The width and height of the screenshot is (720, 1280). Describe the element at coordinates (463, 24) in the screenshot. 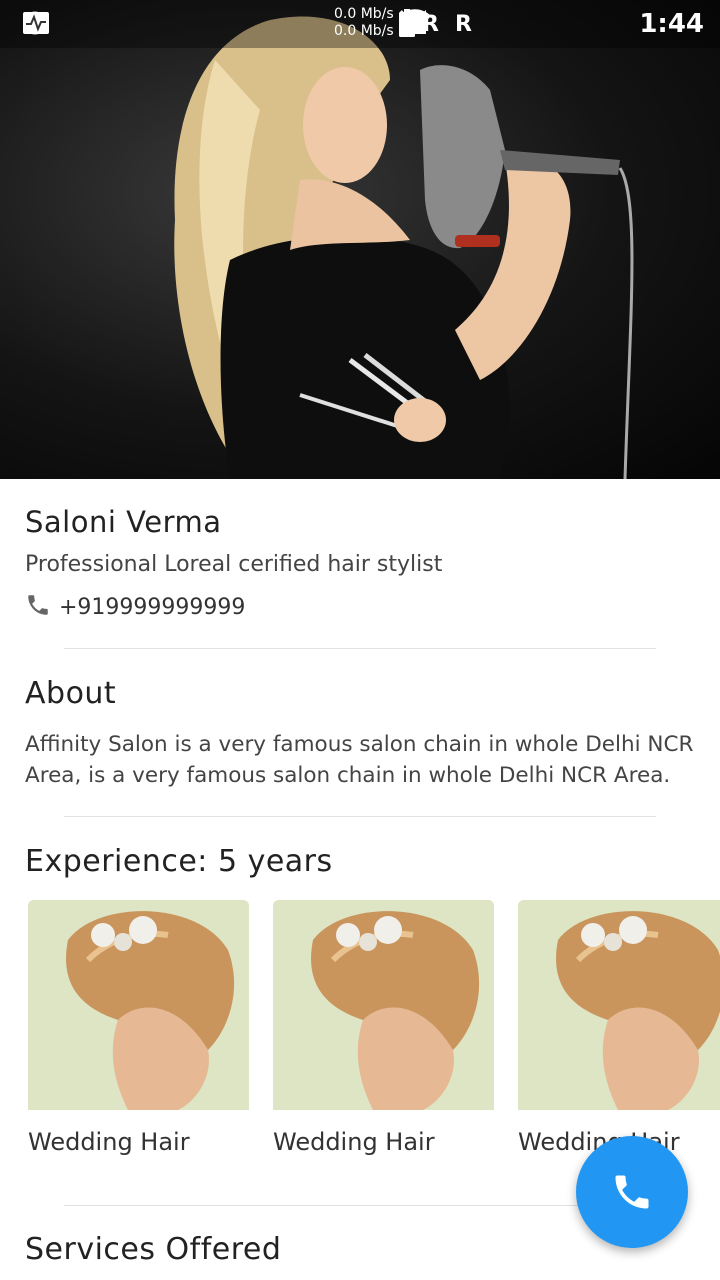

I see `roaming-indicator-2: R` at that location.